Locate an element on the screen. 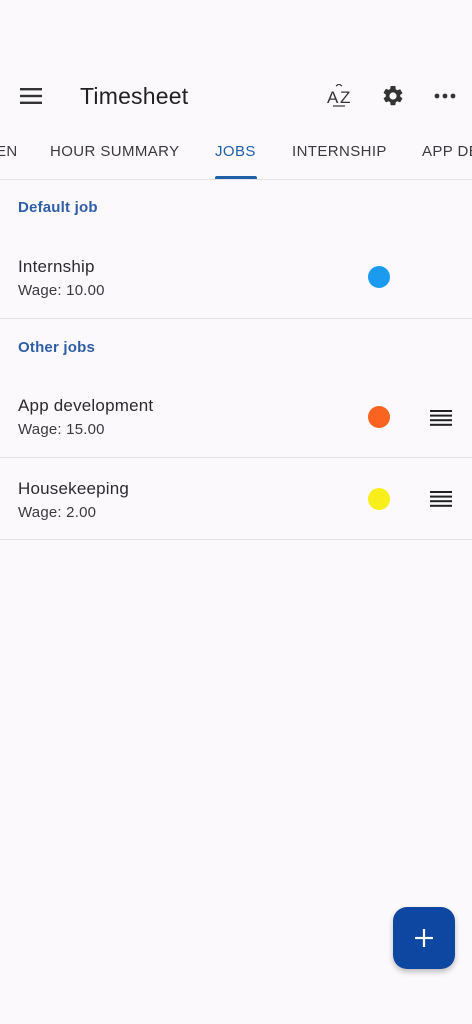 This screenshot has width=472, height=1024. tab-hour-summary: HOUR SUMMARY is located at coordinates (115, 158).